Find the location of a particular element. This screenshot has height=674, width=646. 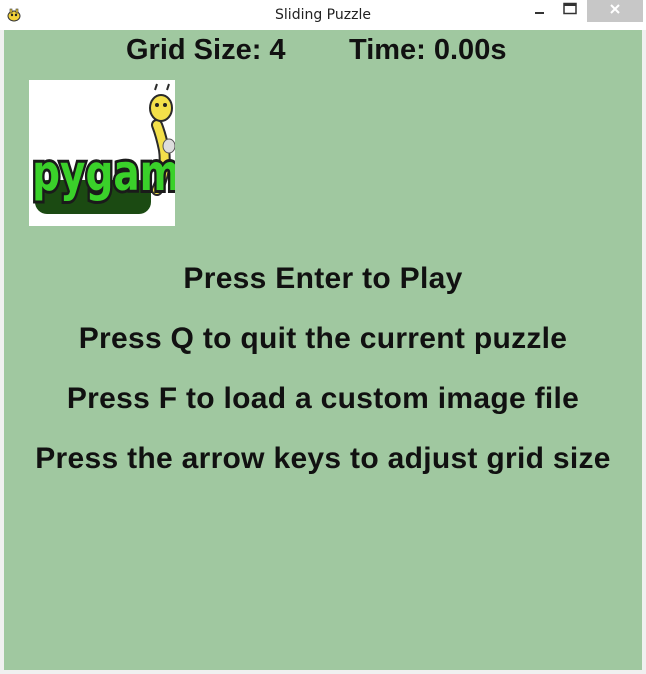

grid-size-label: Grid Size: 4 is located at coordinates (206, 50).